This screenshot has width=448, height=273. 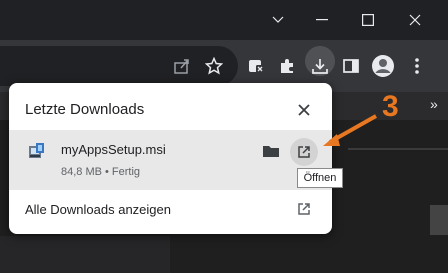 What do you see at coordinates (439, 220) in the screenshot?
I see `page-scrollbar` at bounding box center [439, 220].